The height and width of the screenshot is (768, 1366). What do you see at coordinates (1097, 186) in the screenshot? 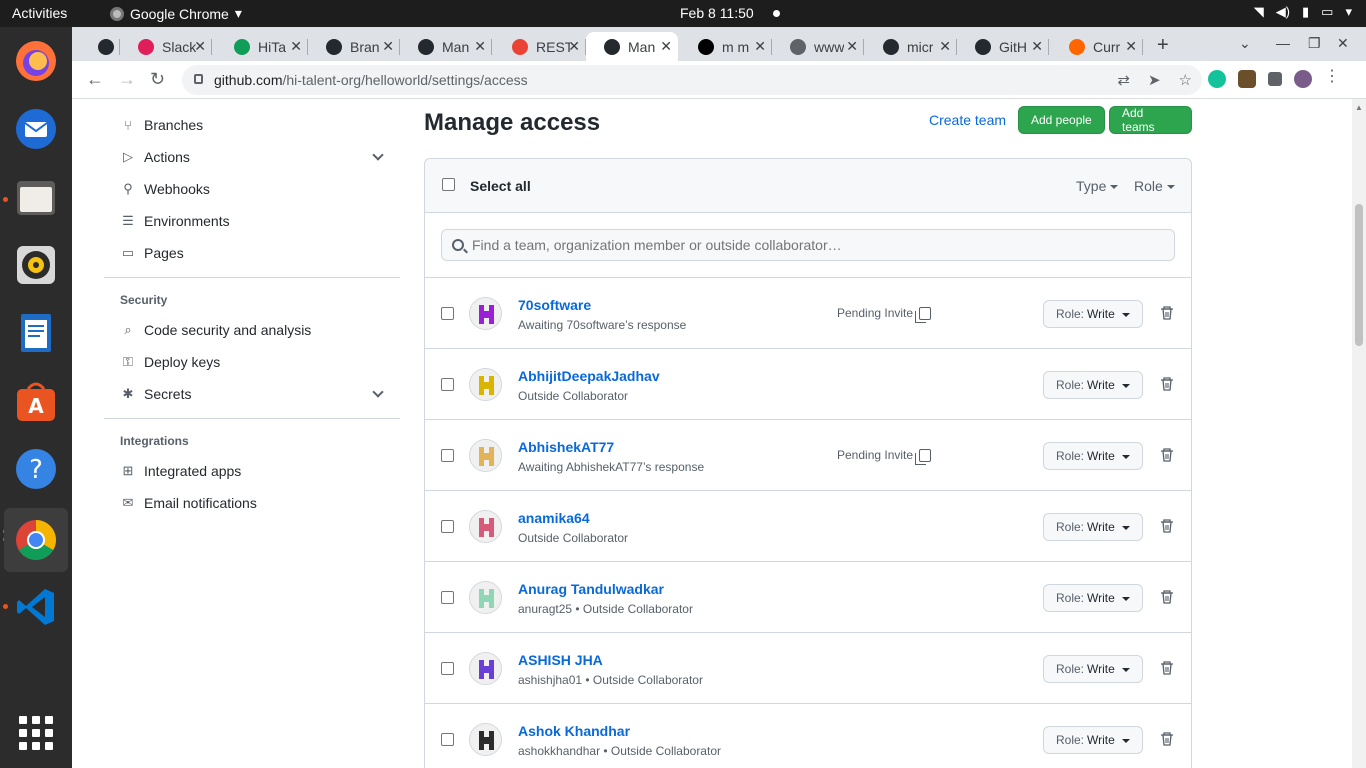
I see `type-filter: Type` at bounding box center [1097, 186].